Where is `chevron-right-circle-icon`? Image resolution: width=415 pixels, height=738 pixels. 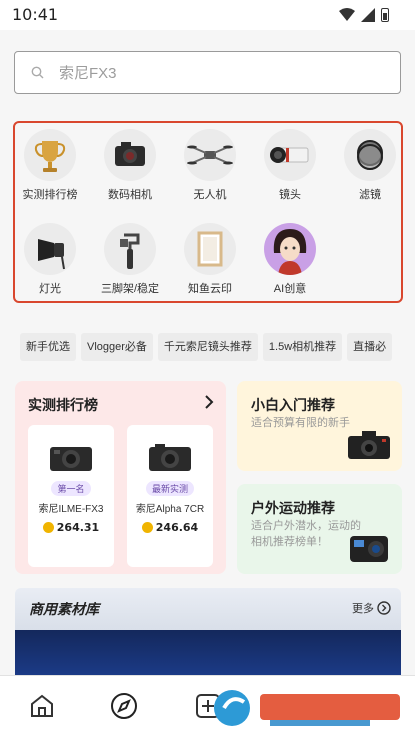
chevron-right-circle-icon is located at coordinates (384, 608).